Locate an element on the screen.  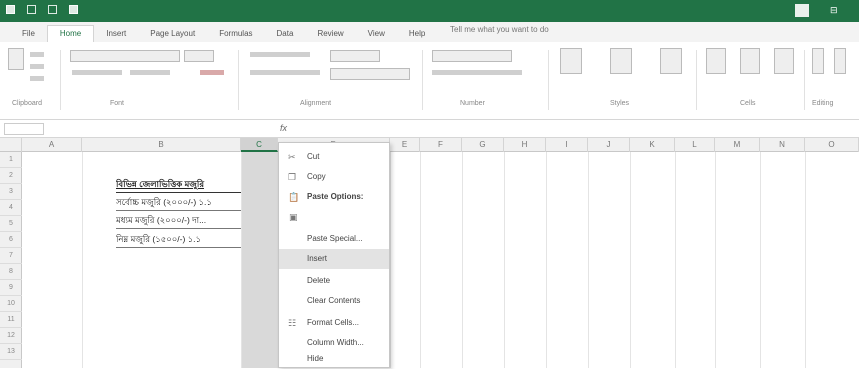
alignment-bottom-row is located at coordinates (285, 72).